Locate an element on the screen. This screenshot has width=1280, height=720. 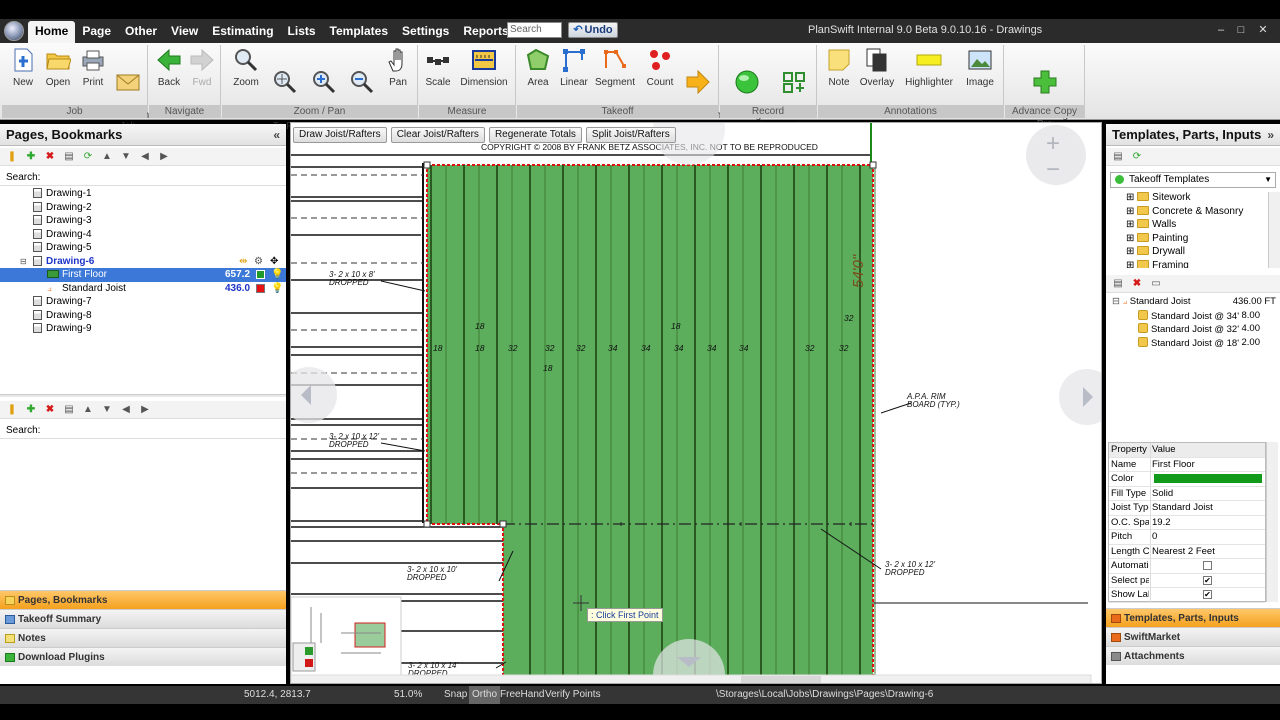
property-row: Joist TypeStandard Joist is located at coordinates (1187, 508).